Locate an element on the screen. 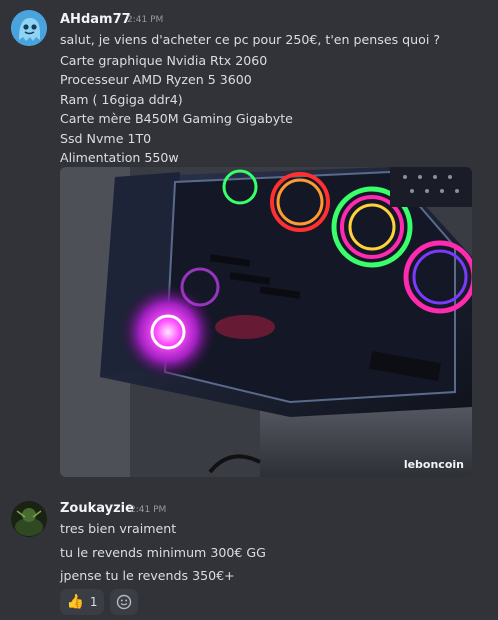 The width and height of the screenshot is (498, 620). reaction-count: 1 is located at coordinates (93, 602).